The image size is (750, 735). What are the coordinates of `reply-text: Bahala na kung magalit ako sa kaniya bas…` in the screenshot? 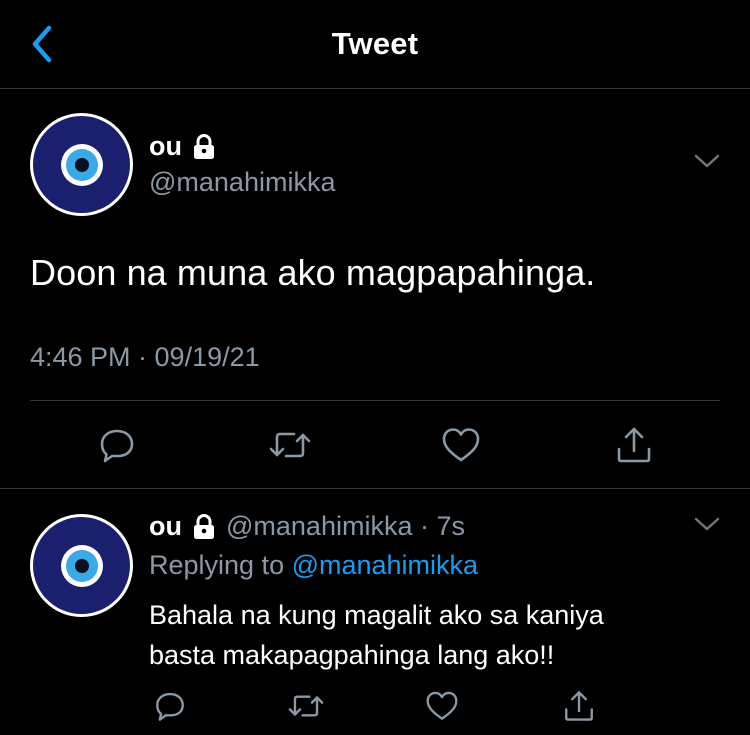 It's located at (429, 635).